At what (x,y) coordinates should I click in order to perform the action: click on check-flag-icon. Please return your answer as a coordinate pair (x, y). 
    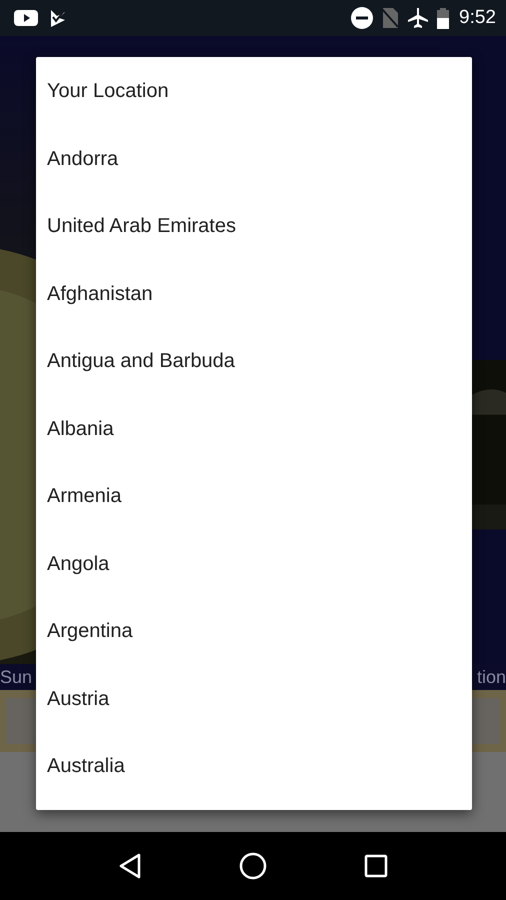
    Looking at the image, I should click on (58, 18).